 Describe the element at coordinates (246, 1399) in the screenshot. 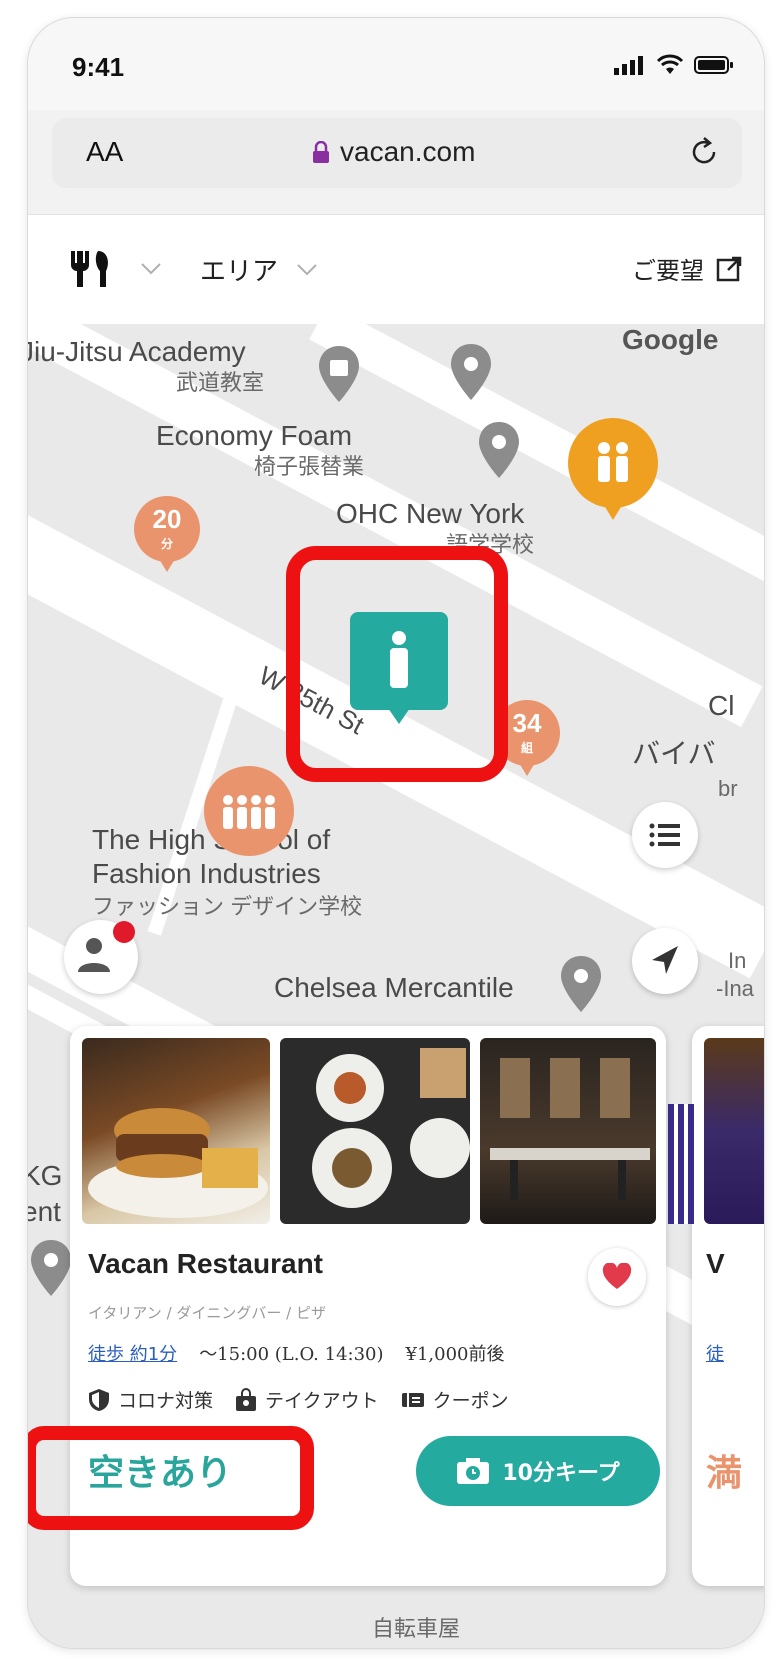

I see `takeout-bag-icon` at that location.